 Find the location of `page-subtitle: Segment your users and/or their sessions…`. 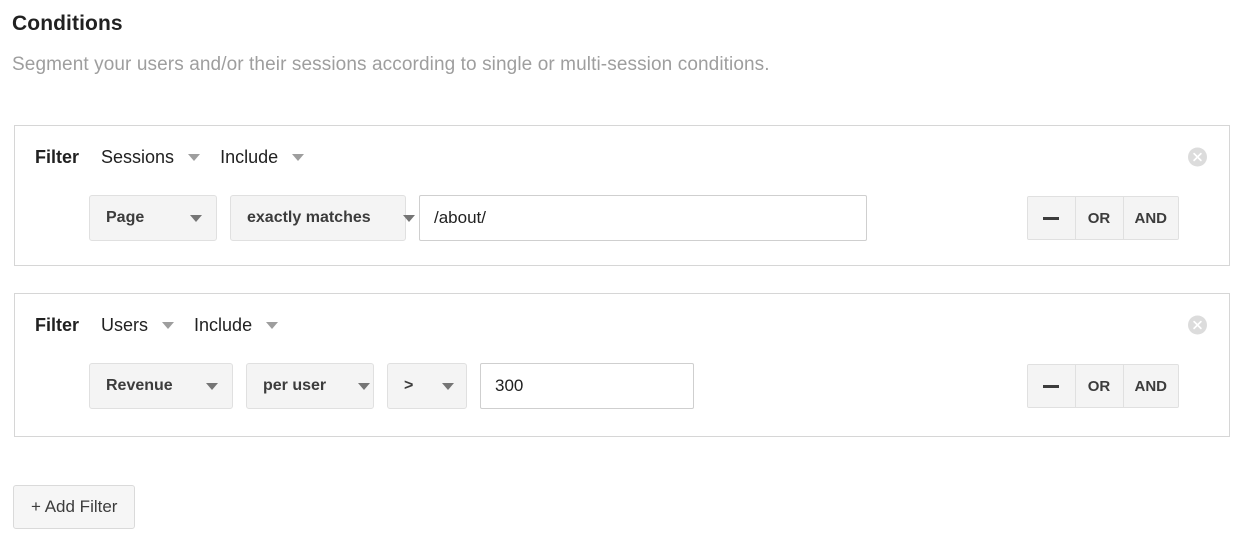

page-subtitle: Segment your users and/or their sessions… is located at coordinates (391, 64).